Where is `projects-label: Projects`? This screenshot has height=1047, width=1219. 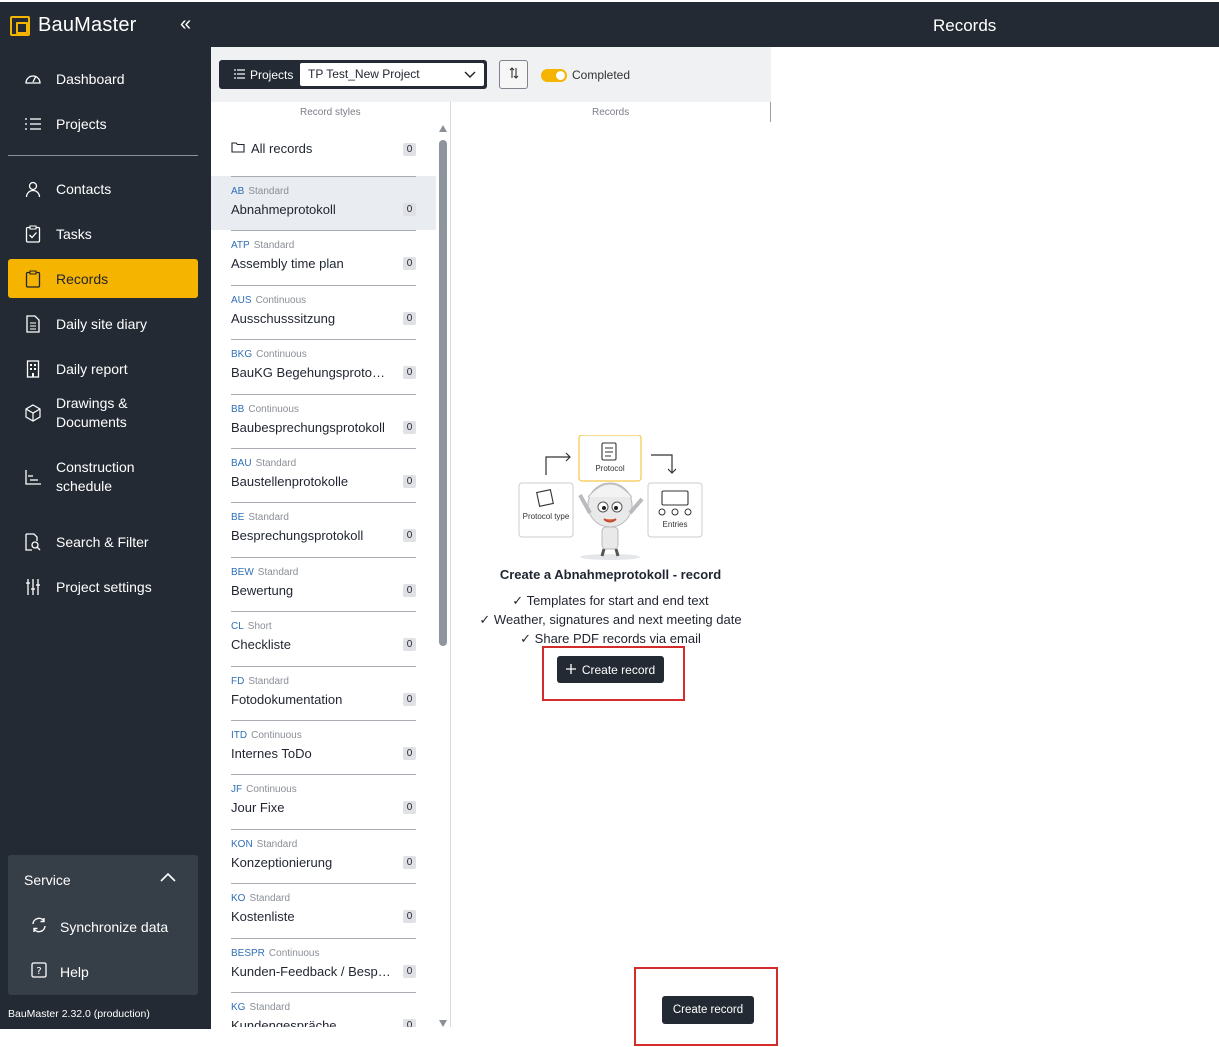
projects-label: Projects is located at coordinates (272, 74).